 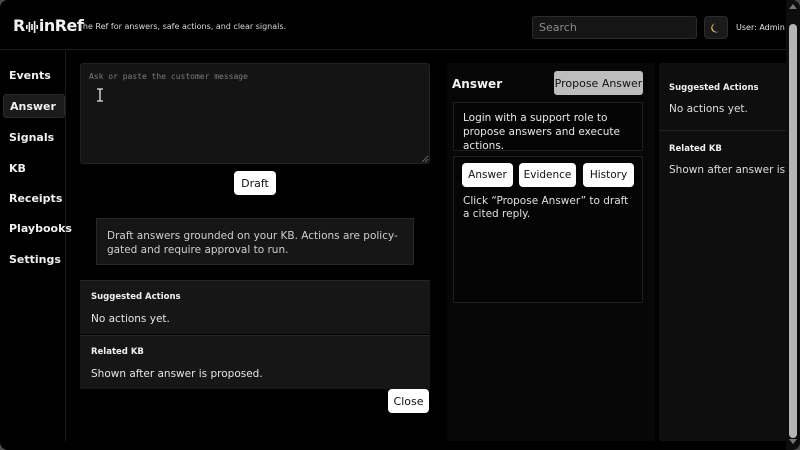 What do you see at coordinates (547, 175) in the screenshot?
I see `tab-evidence: Evidence` at bounding box center [547, 175].